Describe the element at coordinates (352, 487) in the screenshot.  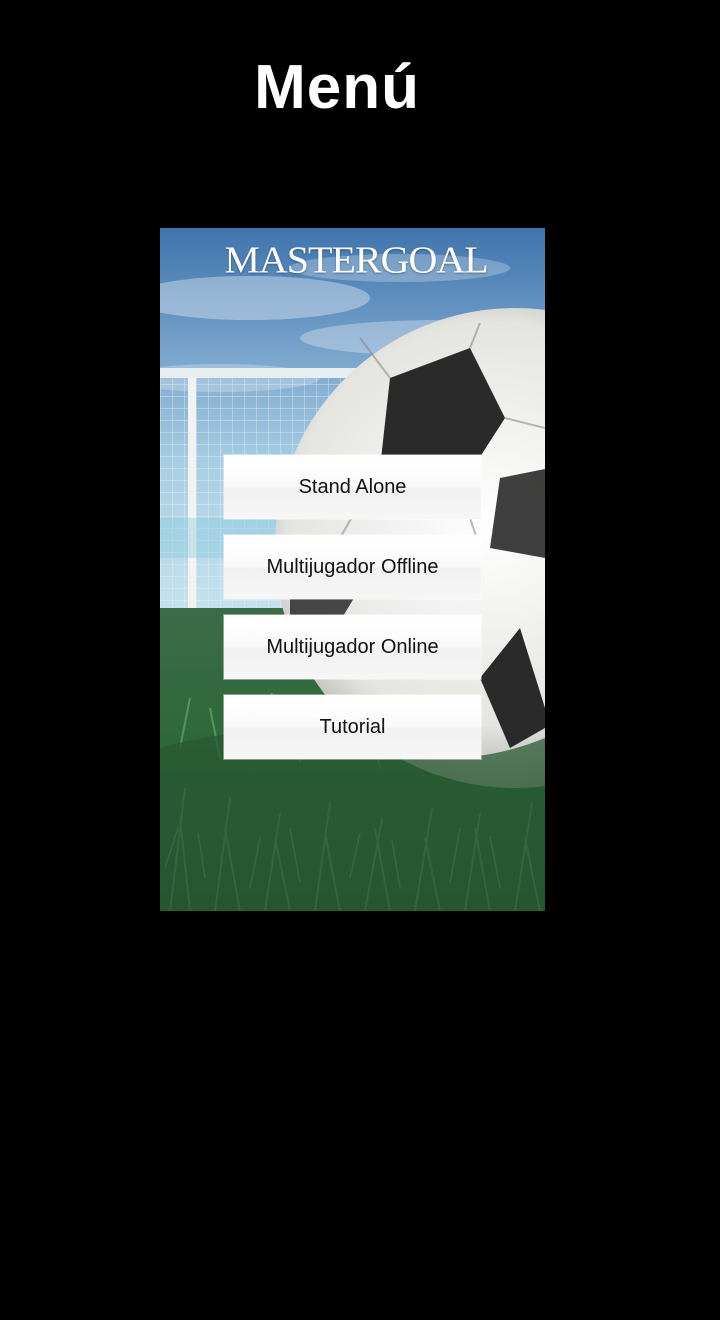
I see `stand-alone-button: Stand Alone` at that location.